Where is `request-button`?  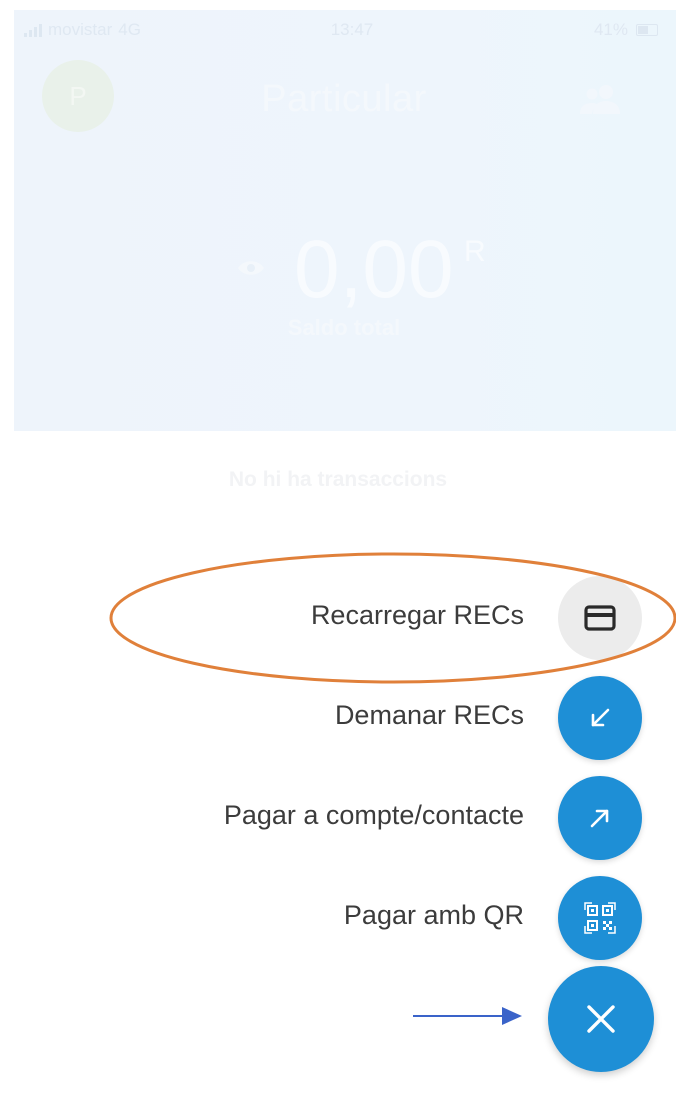 request-button is located at coordinates (600, 718).